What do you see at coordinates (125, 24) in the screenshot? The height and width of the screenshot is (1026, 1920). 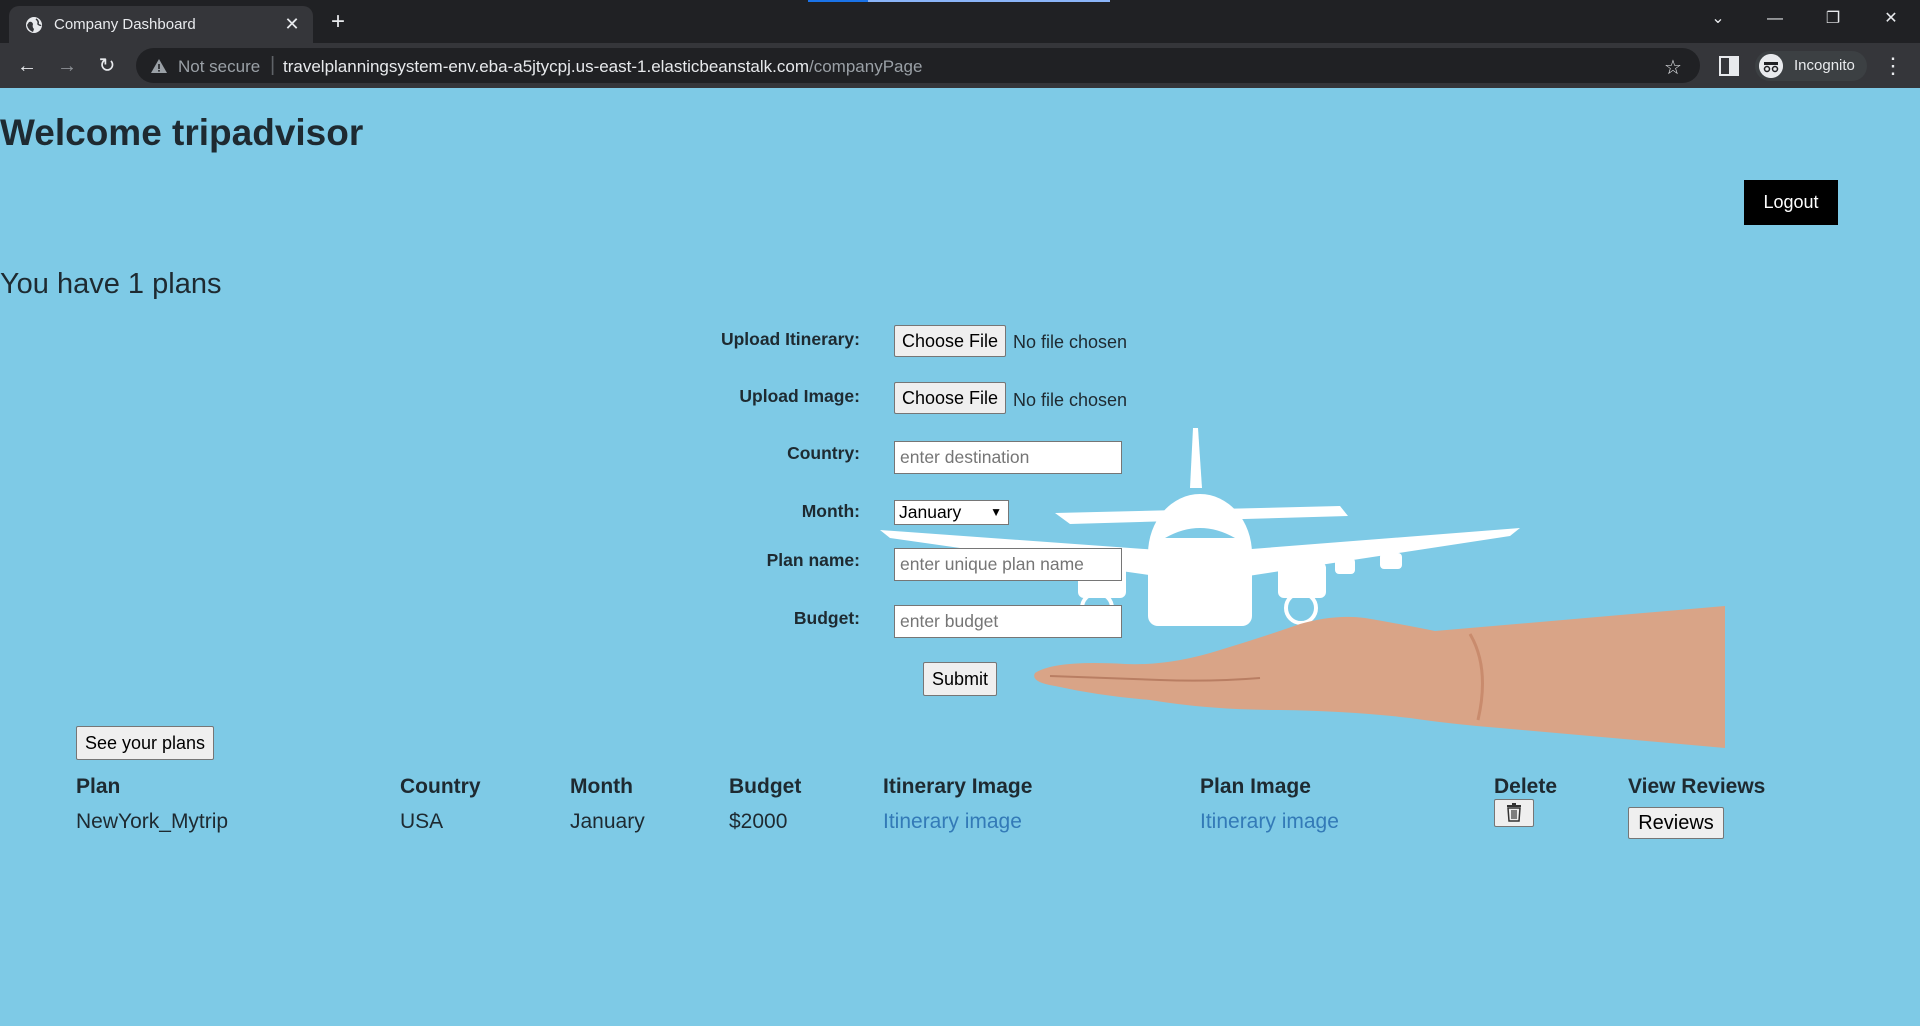 I see `tab-title: Company Dashboard` at bounding box center [125, 24].